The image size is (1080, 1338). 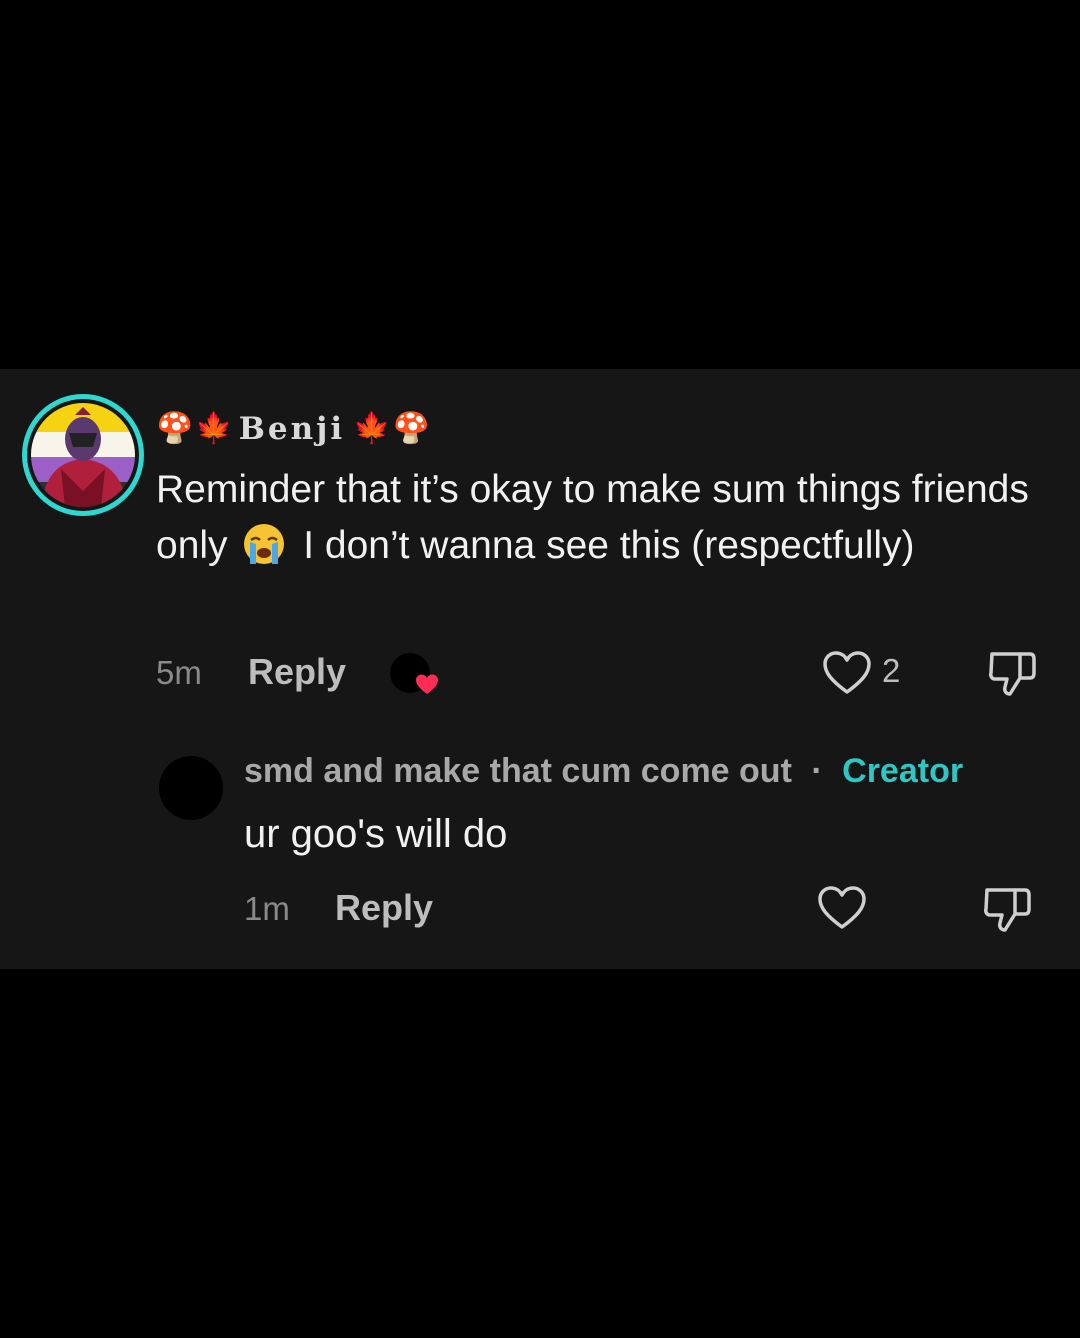 I want to click on reply-timestamp: 1m, so click(x=267, y=908).